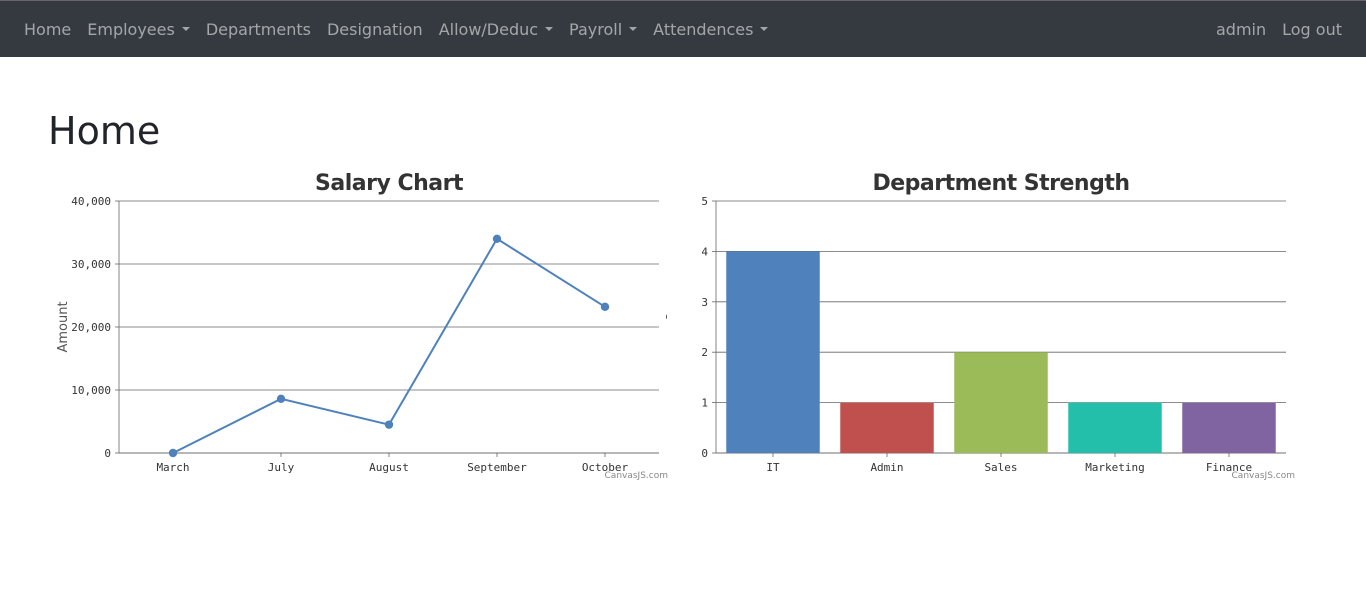 This screenshot has width=1366, height=600. What do you see at coordinates (704, 403) in the screenshot?
I see `y-tick-label: 1` at bounding box center [704, 403].